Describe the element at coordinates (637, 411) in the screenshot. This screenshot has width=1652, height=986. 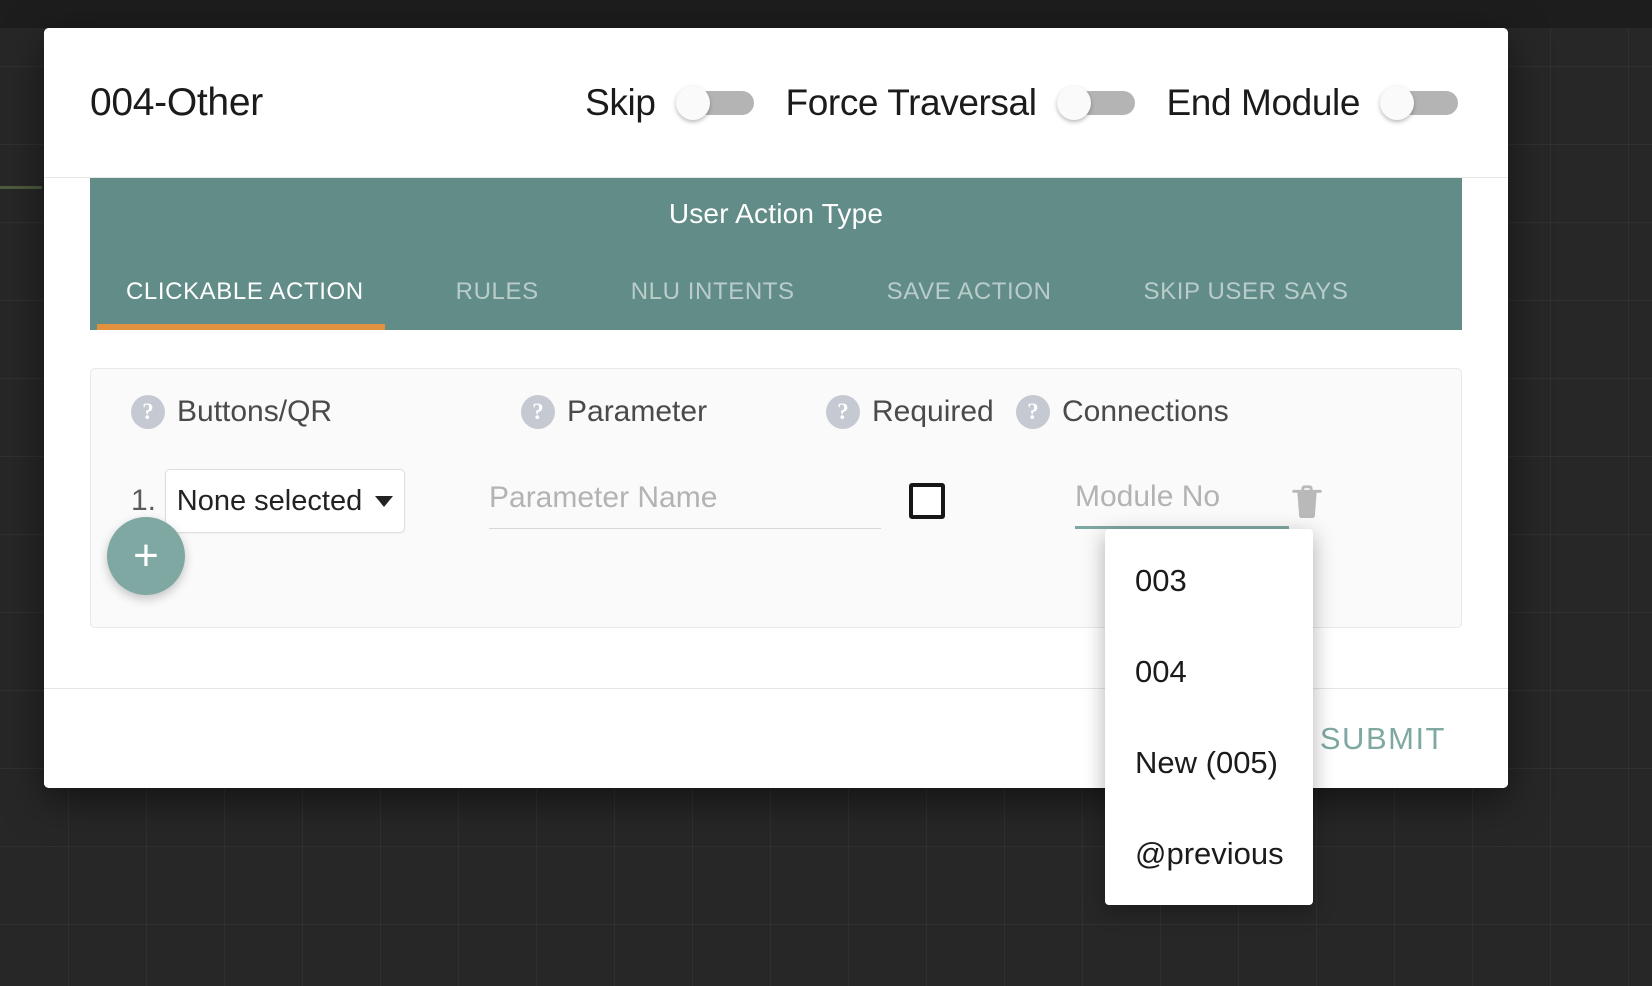
I see `column-label-parameter: Parameter` at that location.